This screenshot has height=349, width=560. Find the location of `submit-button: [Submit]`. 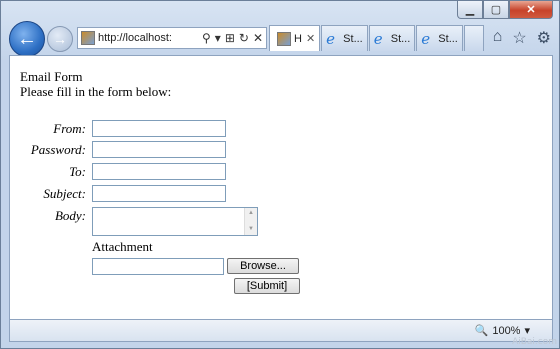

submit-button: [Submit] is located at coordinates (267, 286).